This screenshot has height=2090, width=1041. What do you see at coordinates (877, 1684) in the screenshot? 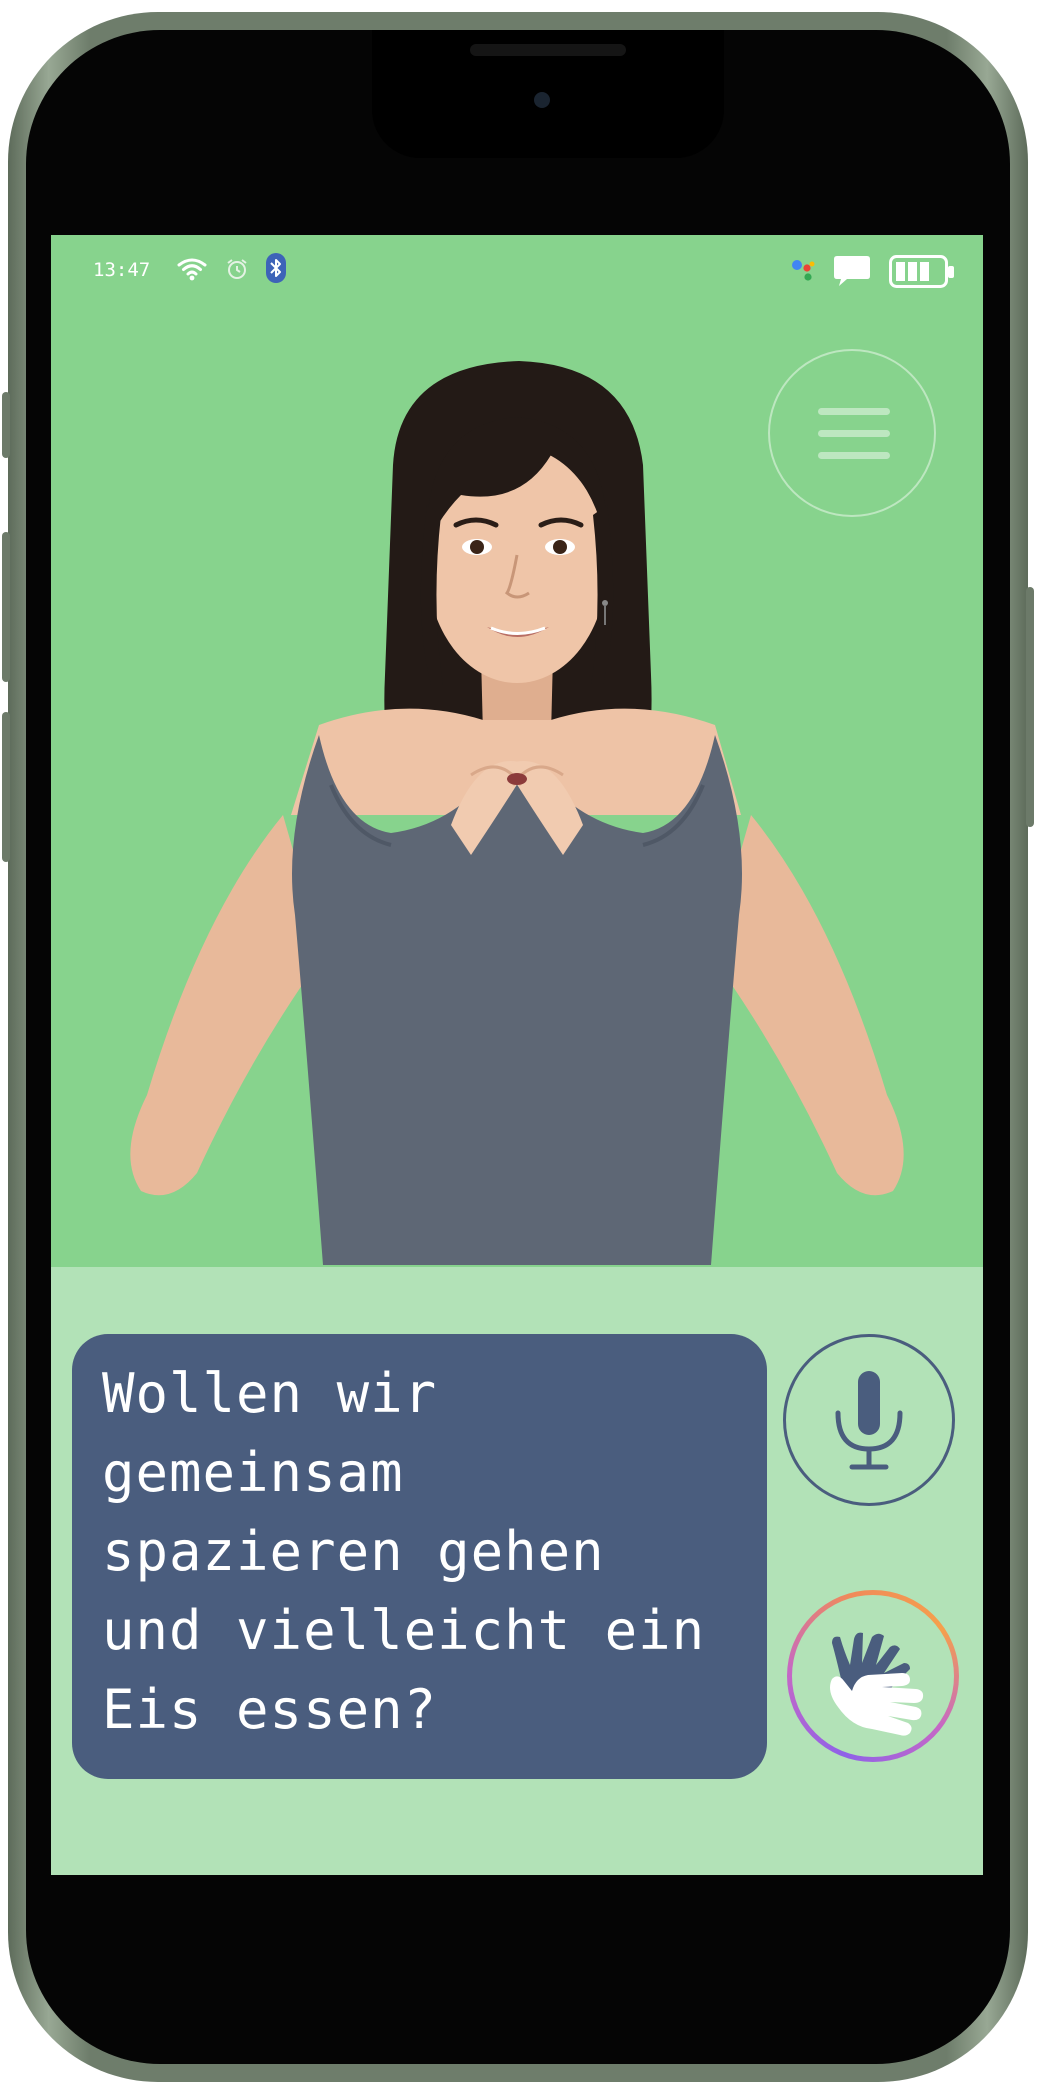
I see `sign-language-hands-icon` at bounding box center [877, 1684].